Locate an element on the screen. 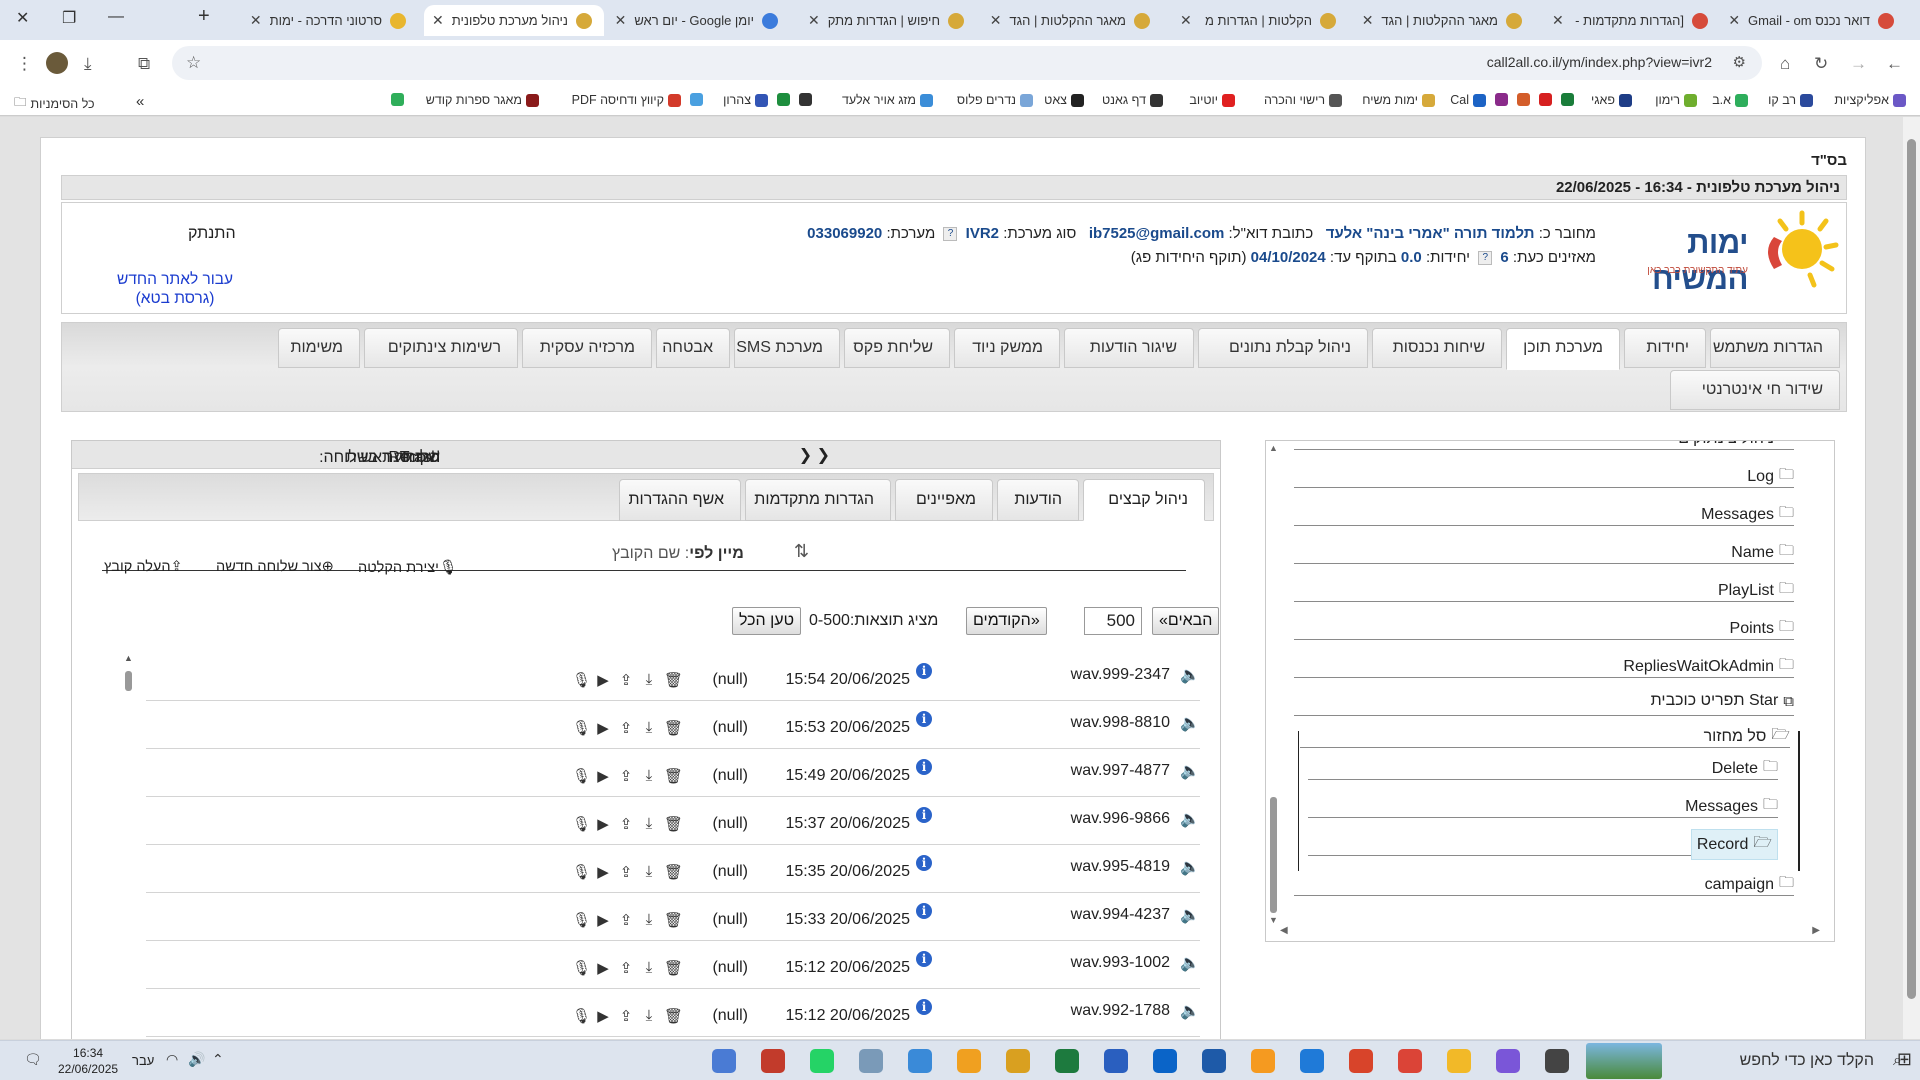 Image resolution: width=1920 pixels, height=1080 pixels. notification-icon: 🗨 is located at coordinates (33, 1059).